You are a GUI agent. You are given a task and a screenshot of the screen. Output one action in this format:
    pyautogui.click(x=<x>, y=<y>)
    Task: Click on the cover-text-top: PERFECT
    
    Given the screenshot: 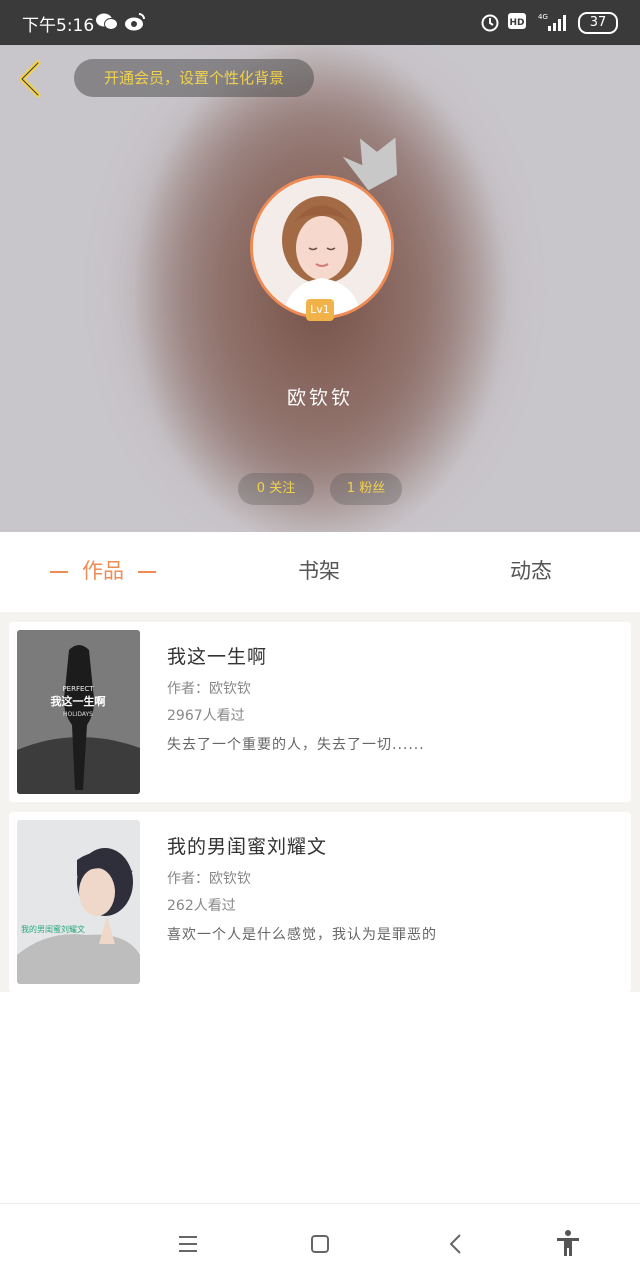 What is the action you would take?
    pyautogui.click(x=78, y=689)
    